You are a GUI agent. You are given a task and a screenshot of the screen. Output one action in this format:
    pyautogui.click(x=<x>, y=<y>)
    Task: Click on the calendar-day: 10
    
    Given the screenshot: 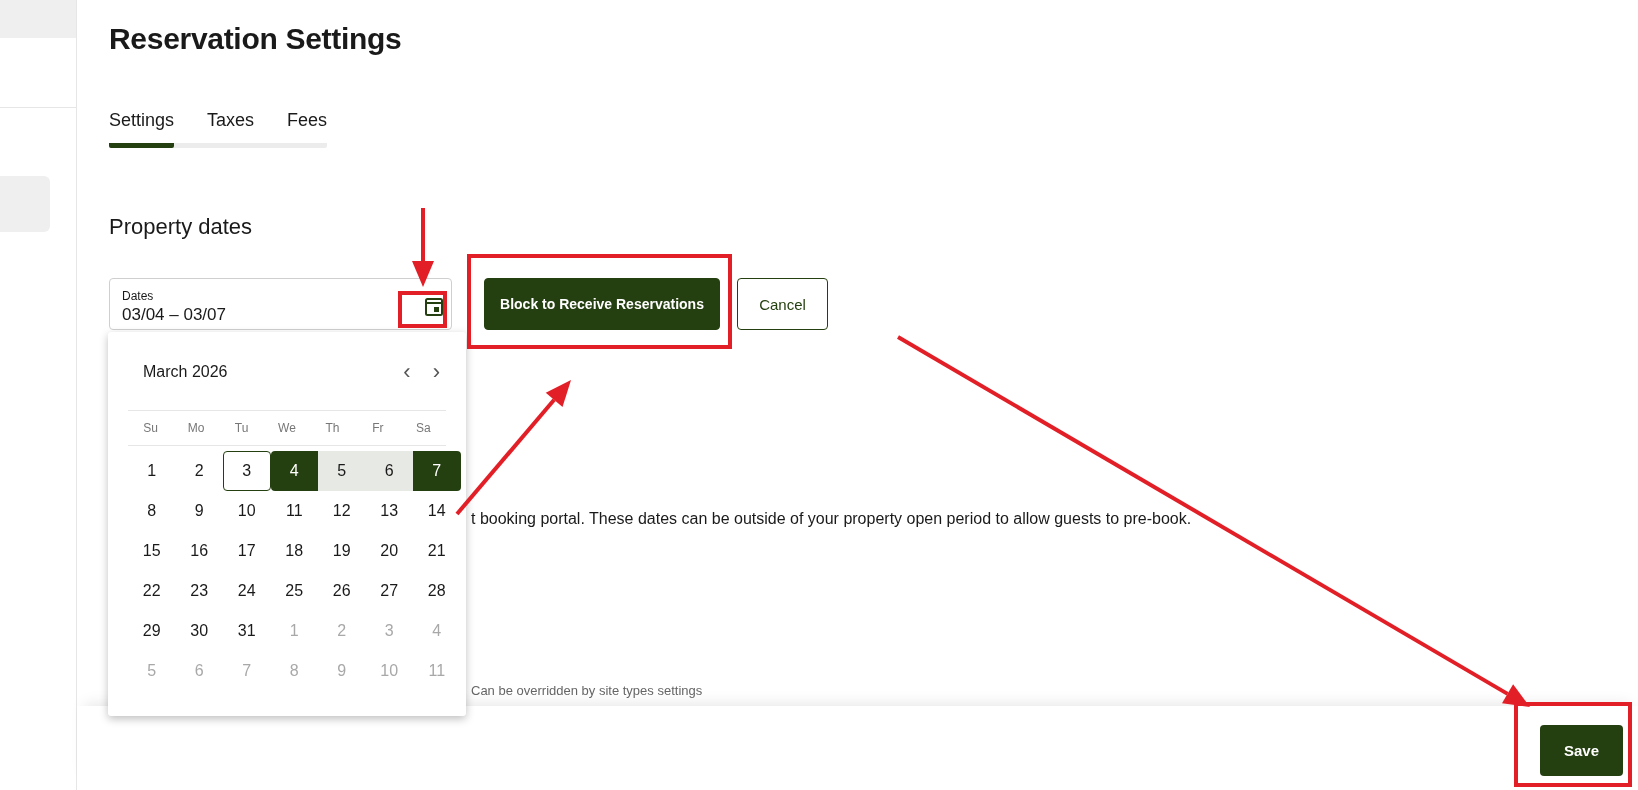 What is the action you would take?
    pyautogui.click(x=247, y=511)
    